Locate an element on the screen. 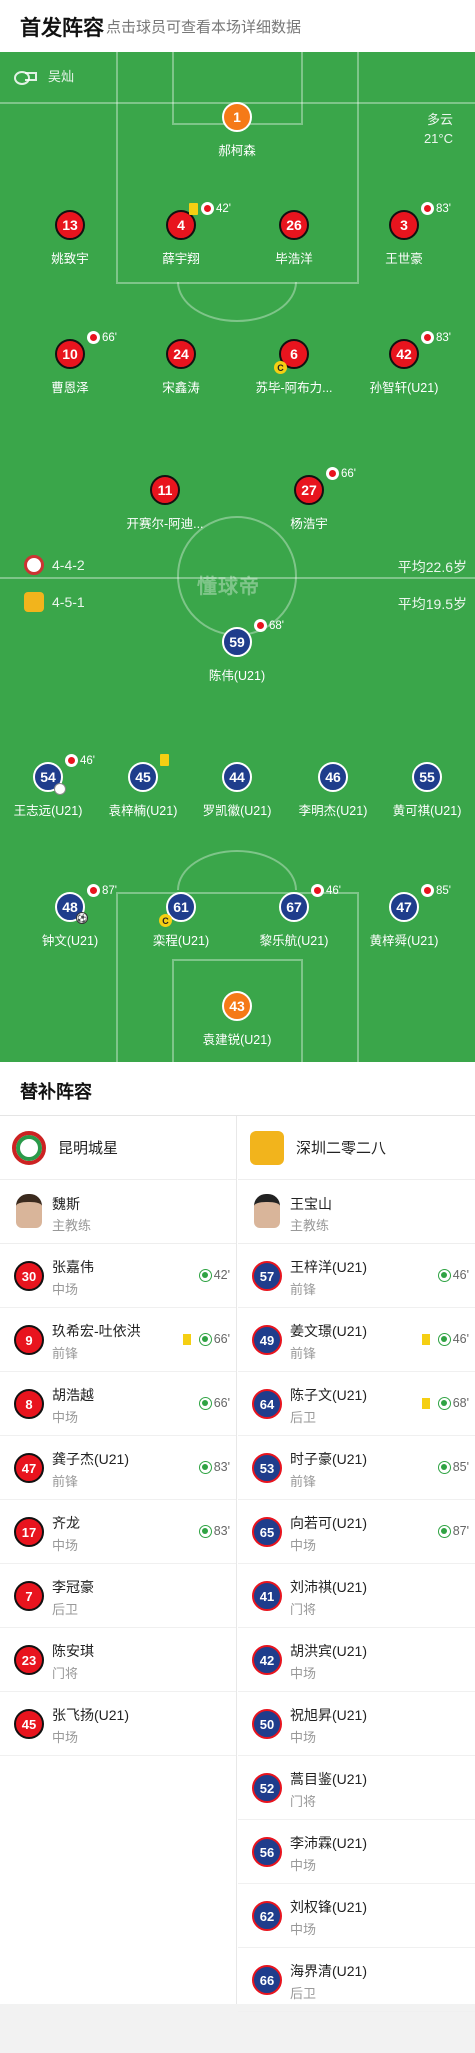 The image size is (475, 2053). goal-ball-icon: ⚽ is located at coordinates (82, 918).